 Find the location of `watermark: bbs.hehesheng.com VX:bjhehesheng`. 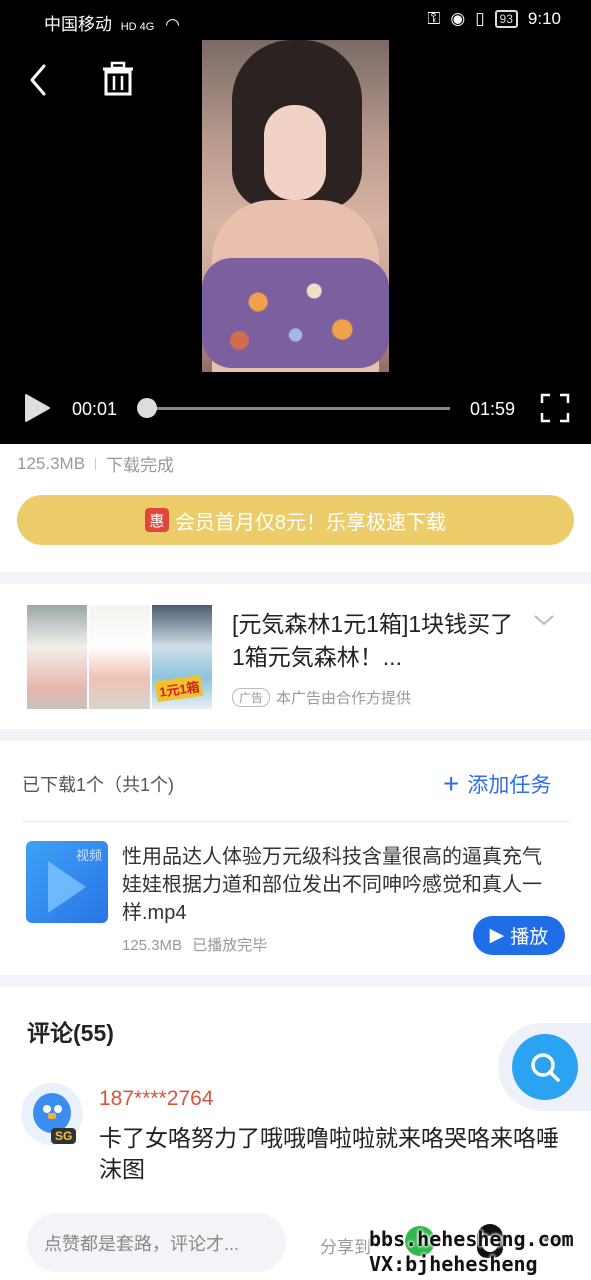

watermark: bbs.hehesheng.com VX:bjhehesheng is located at coordinates (471, 1252).